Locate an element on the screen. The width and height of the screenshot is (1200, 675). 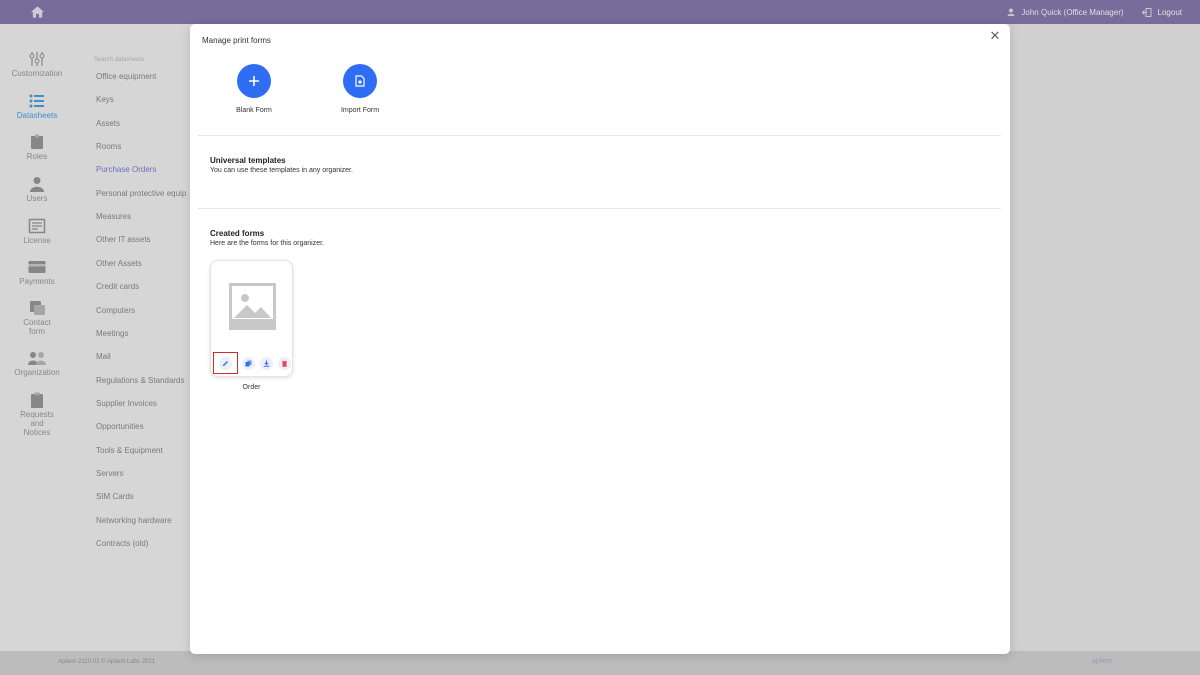
form-card is located at coordinates (251, 318).